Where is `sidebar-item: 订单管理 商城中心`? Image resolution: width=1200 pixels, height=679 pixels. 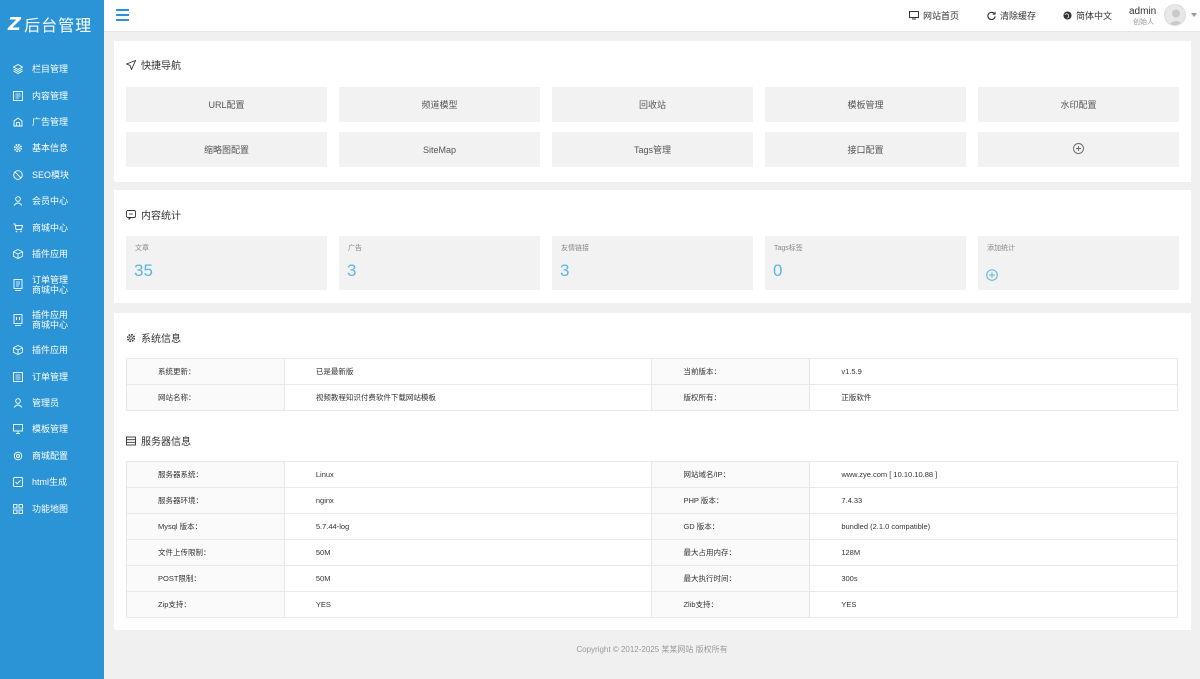 sidebar-item: 订单管理 商城中心 is located at coordinates (52, 284).